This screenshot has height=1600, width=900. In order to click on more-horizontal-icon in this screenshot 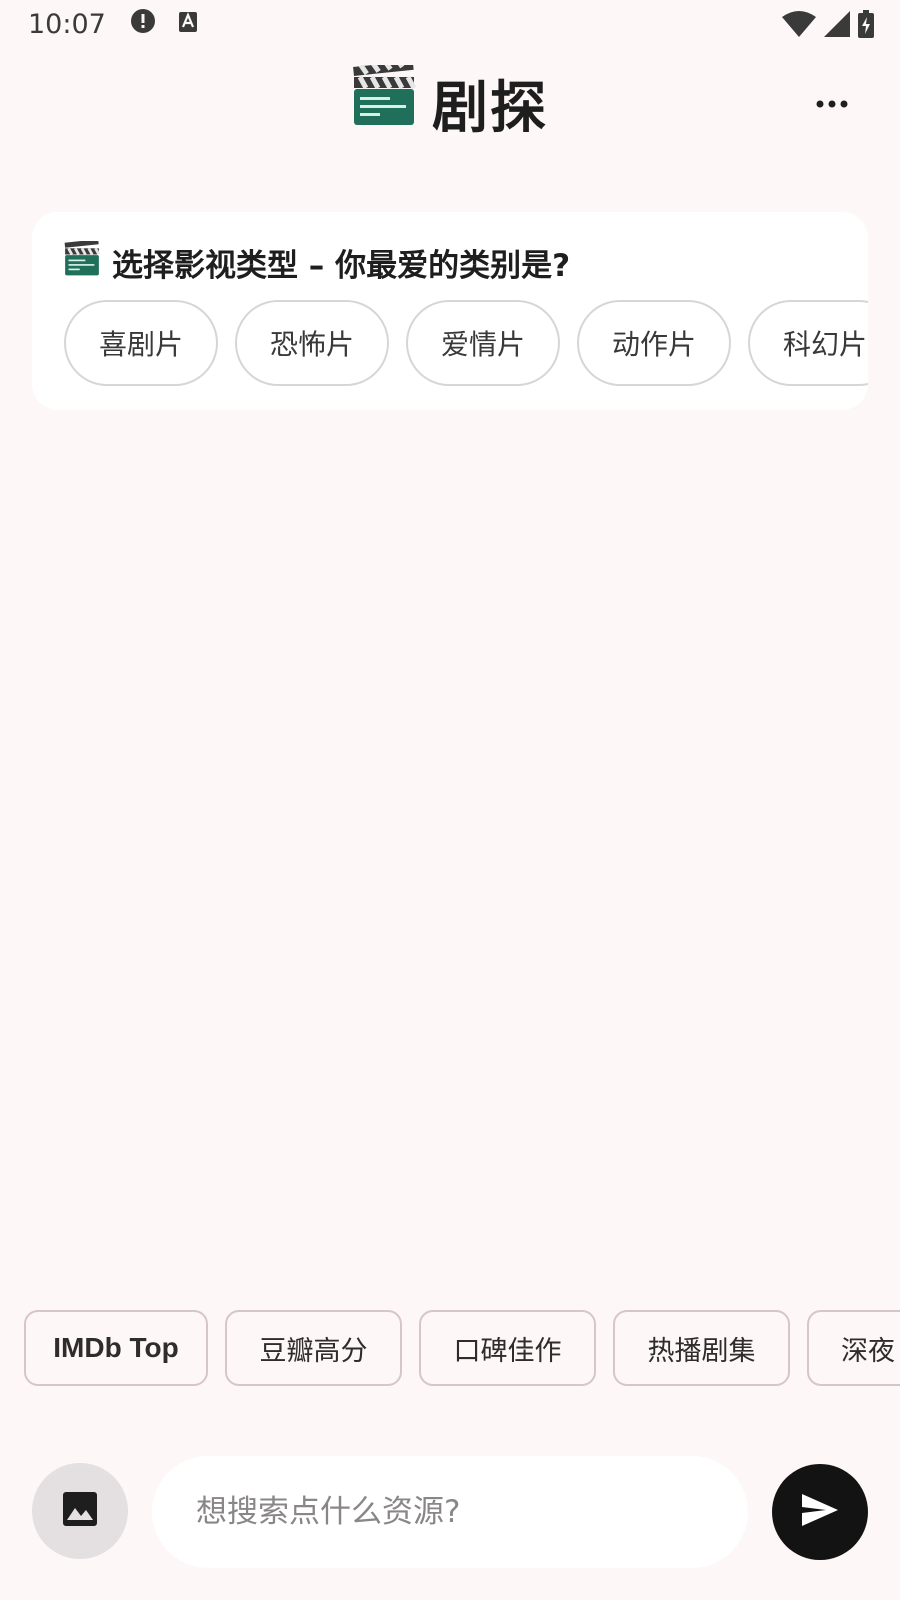, I will do `click(832, 102)`.